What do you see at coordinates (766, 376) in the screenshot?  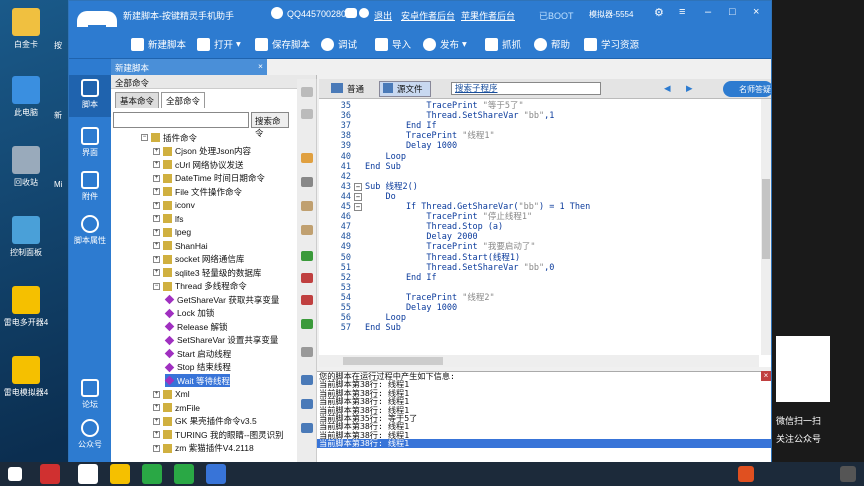 I see `output-close-icon: ×` at bounding box center [766, 376].